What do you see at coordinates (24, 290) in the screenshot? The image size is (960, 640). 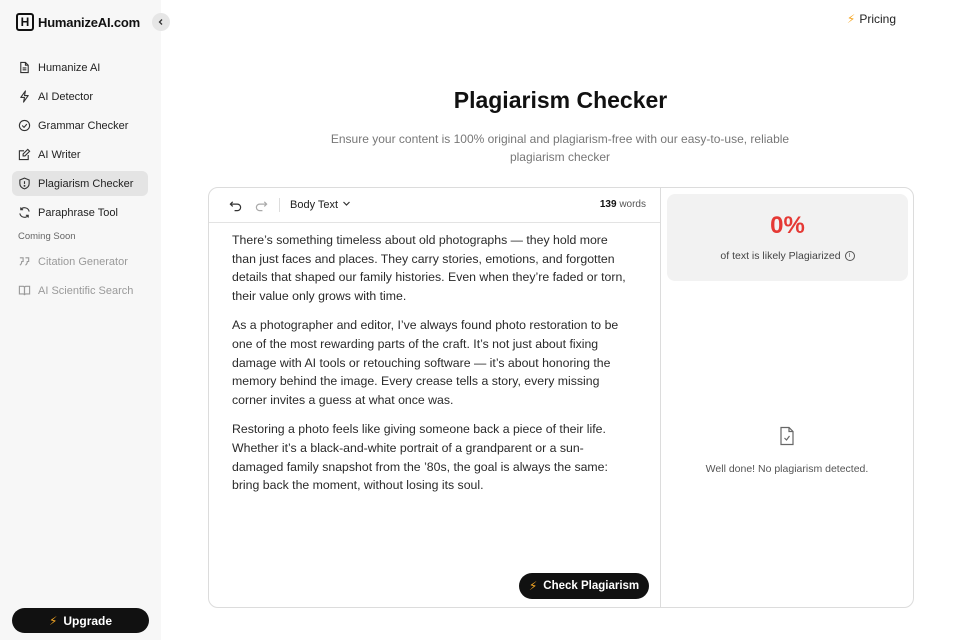 I see `book-icon` at bounding box center [24, 290].